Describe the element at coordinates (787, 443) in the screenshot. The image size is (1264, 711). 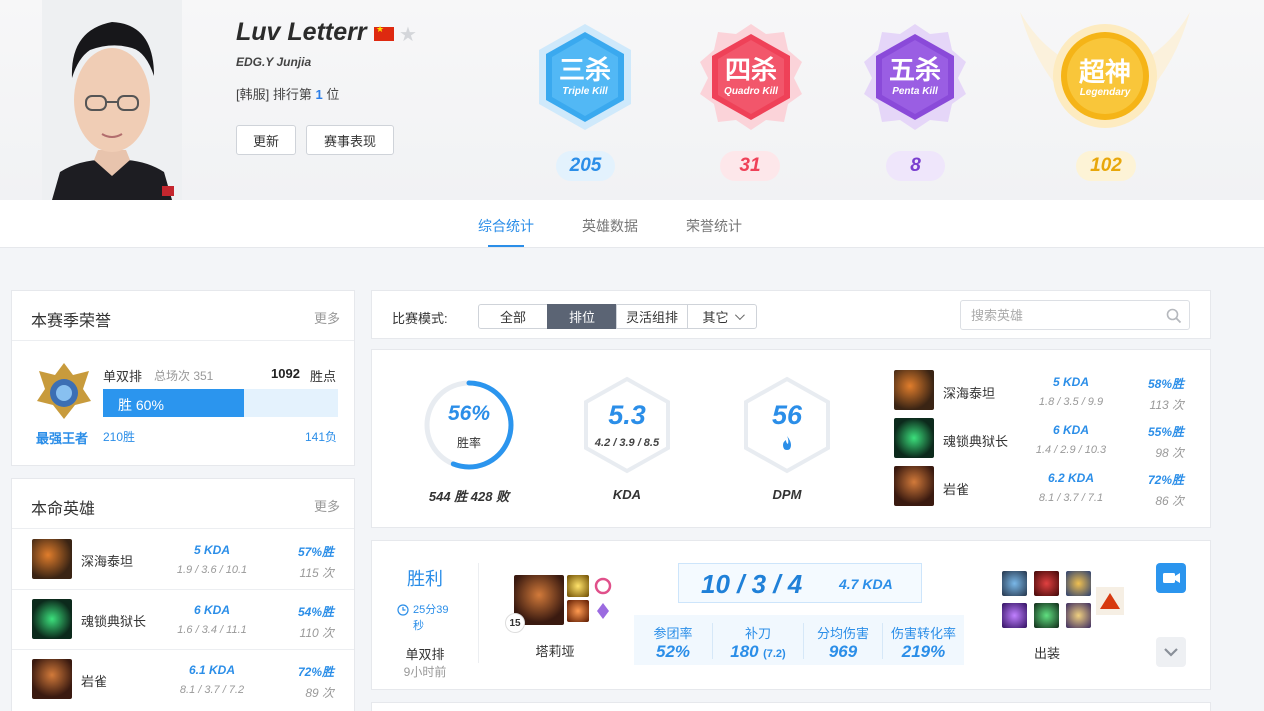
I see `flame-icon` at that location.